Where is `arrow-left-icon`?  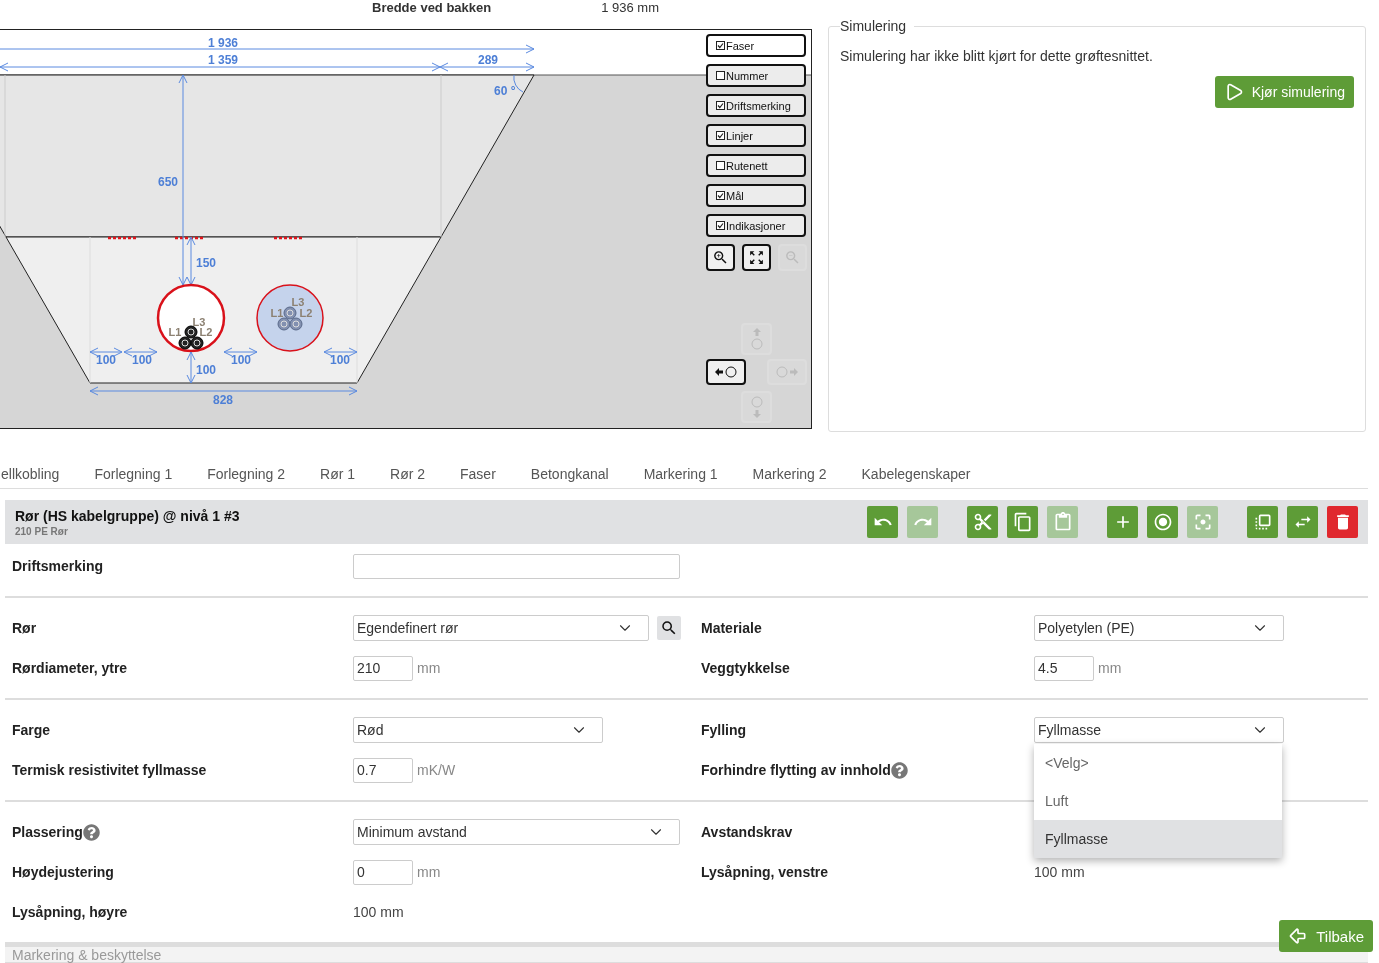 arrow-left-icon is located at coordinates (1298, 936).